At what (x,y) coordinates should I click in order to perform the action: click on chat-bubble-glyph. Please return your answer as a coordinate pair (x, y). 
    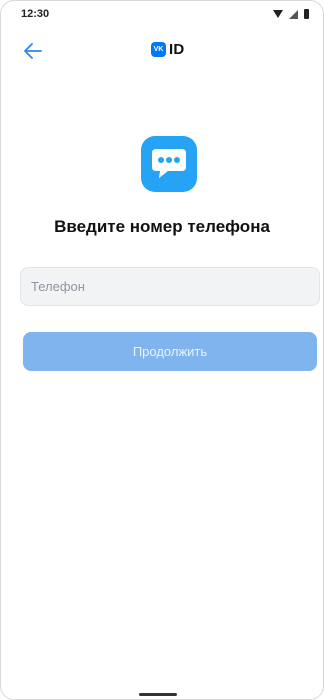
    Looking at the image, I should click on (169, 163).